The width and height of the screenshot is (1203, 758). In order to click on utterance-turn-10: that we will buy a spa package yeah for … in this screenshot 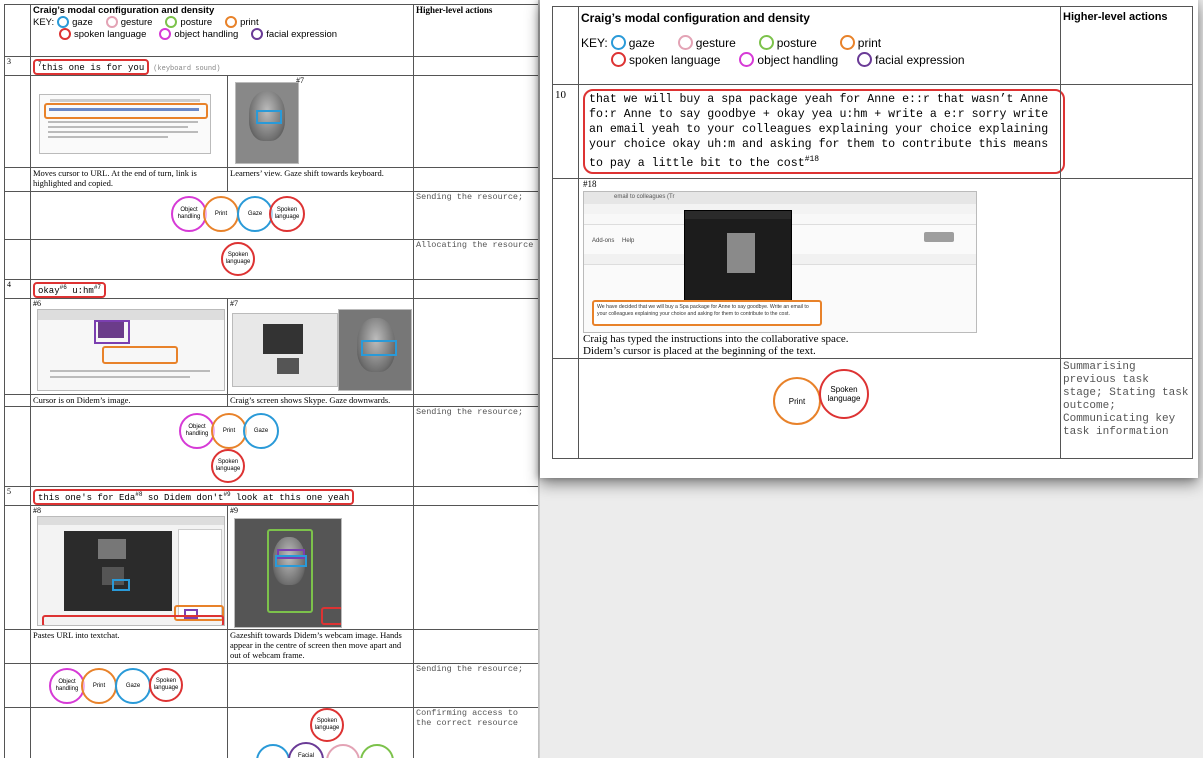, I will do `click(824, 131)`.